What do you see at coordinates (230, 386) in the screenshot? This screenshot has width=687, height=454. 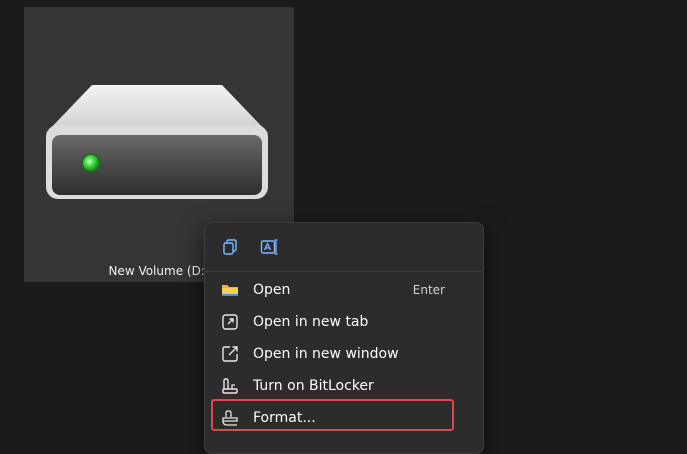 I see `bitlocker-key-icon` at bounding box center [230, 386].